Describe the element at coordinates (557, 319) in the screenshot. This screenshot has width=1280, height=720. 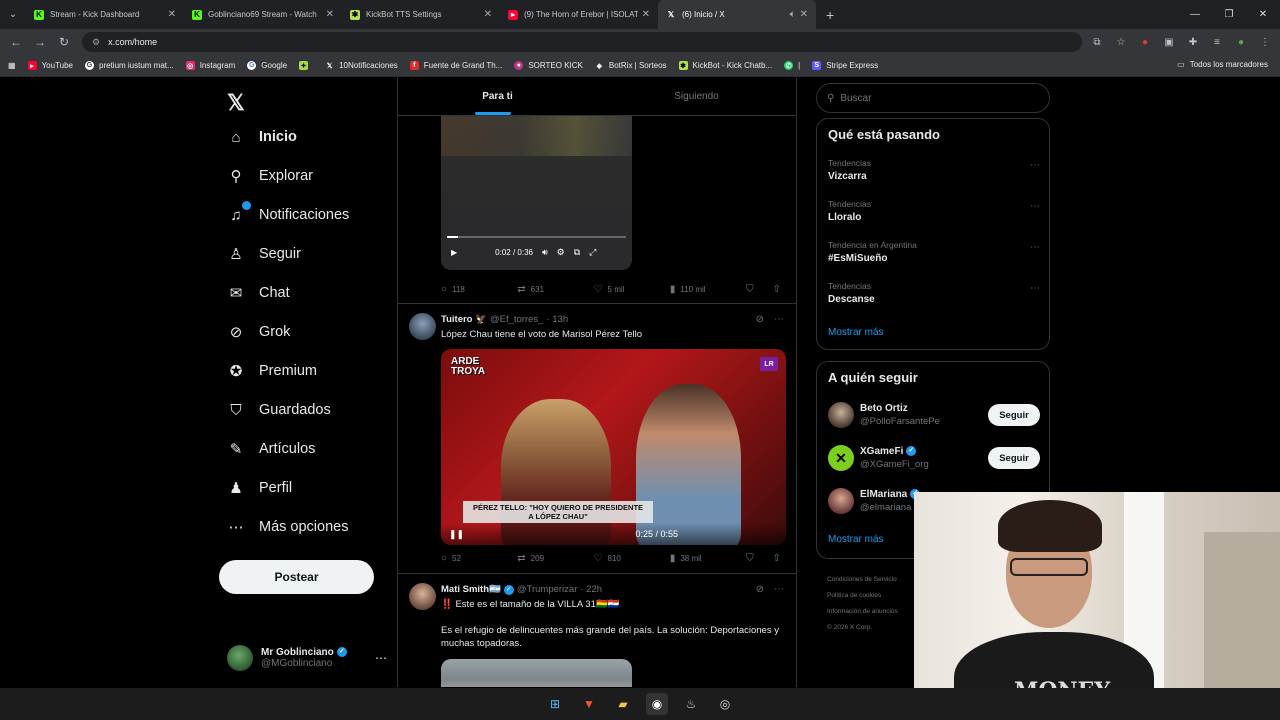
I see `post-time: · 13h` at that location.